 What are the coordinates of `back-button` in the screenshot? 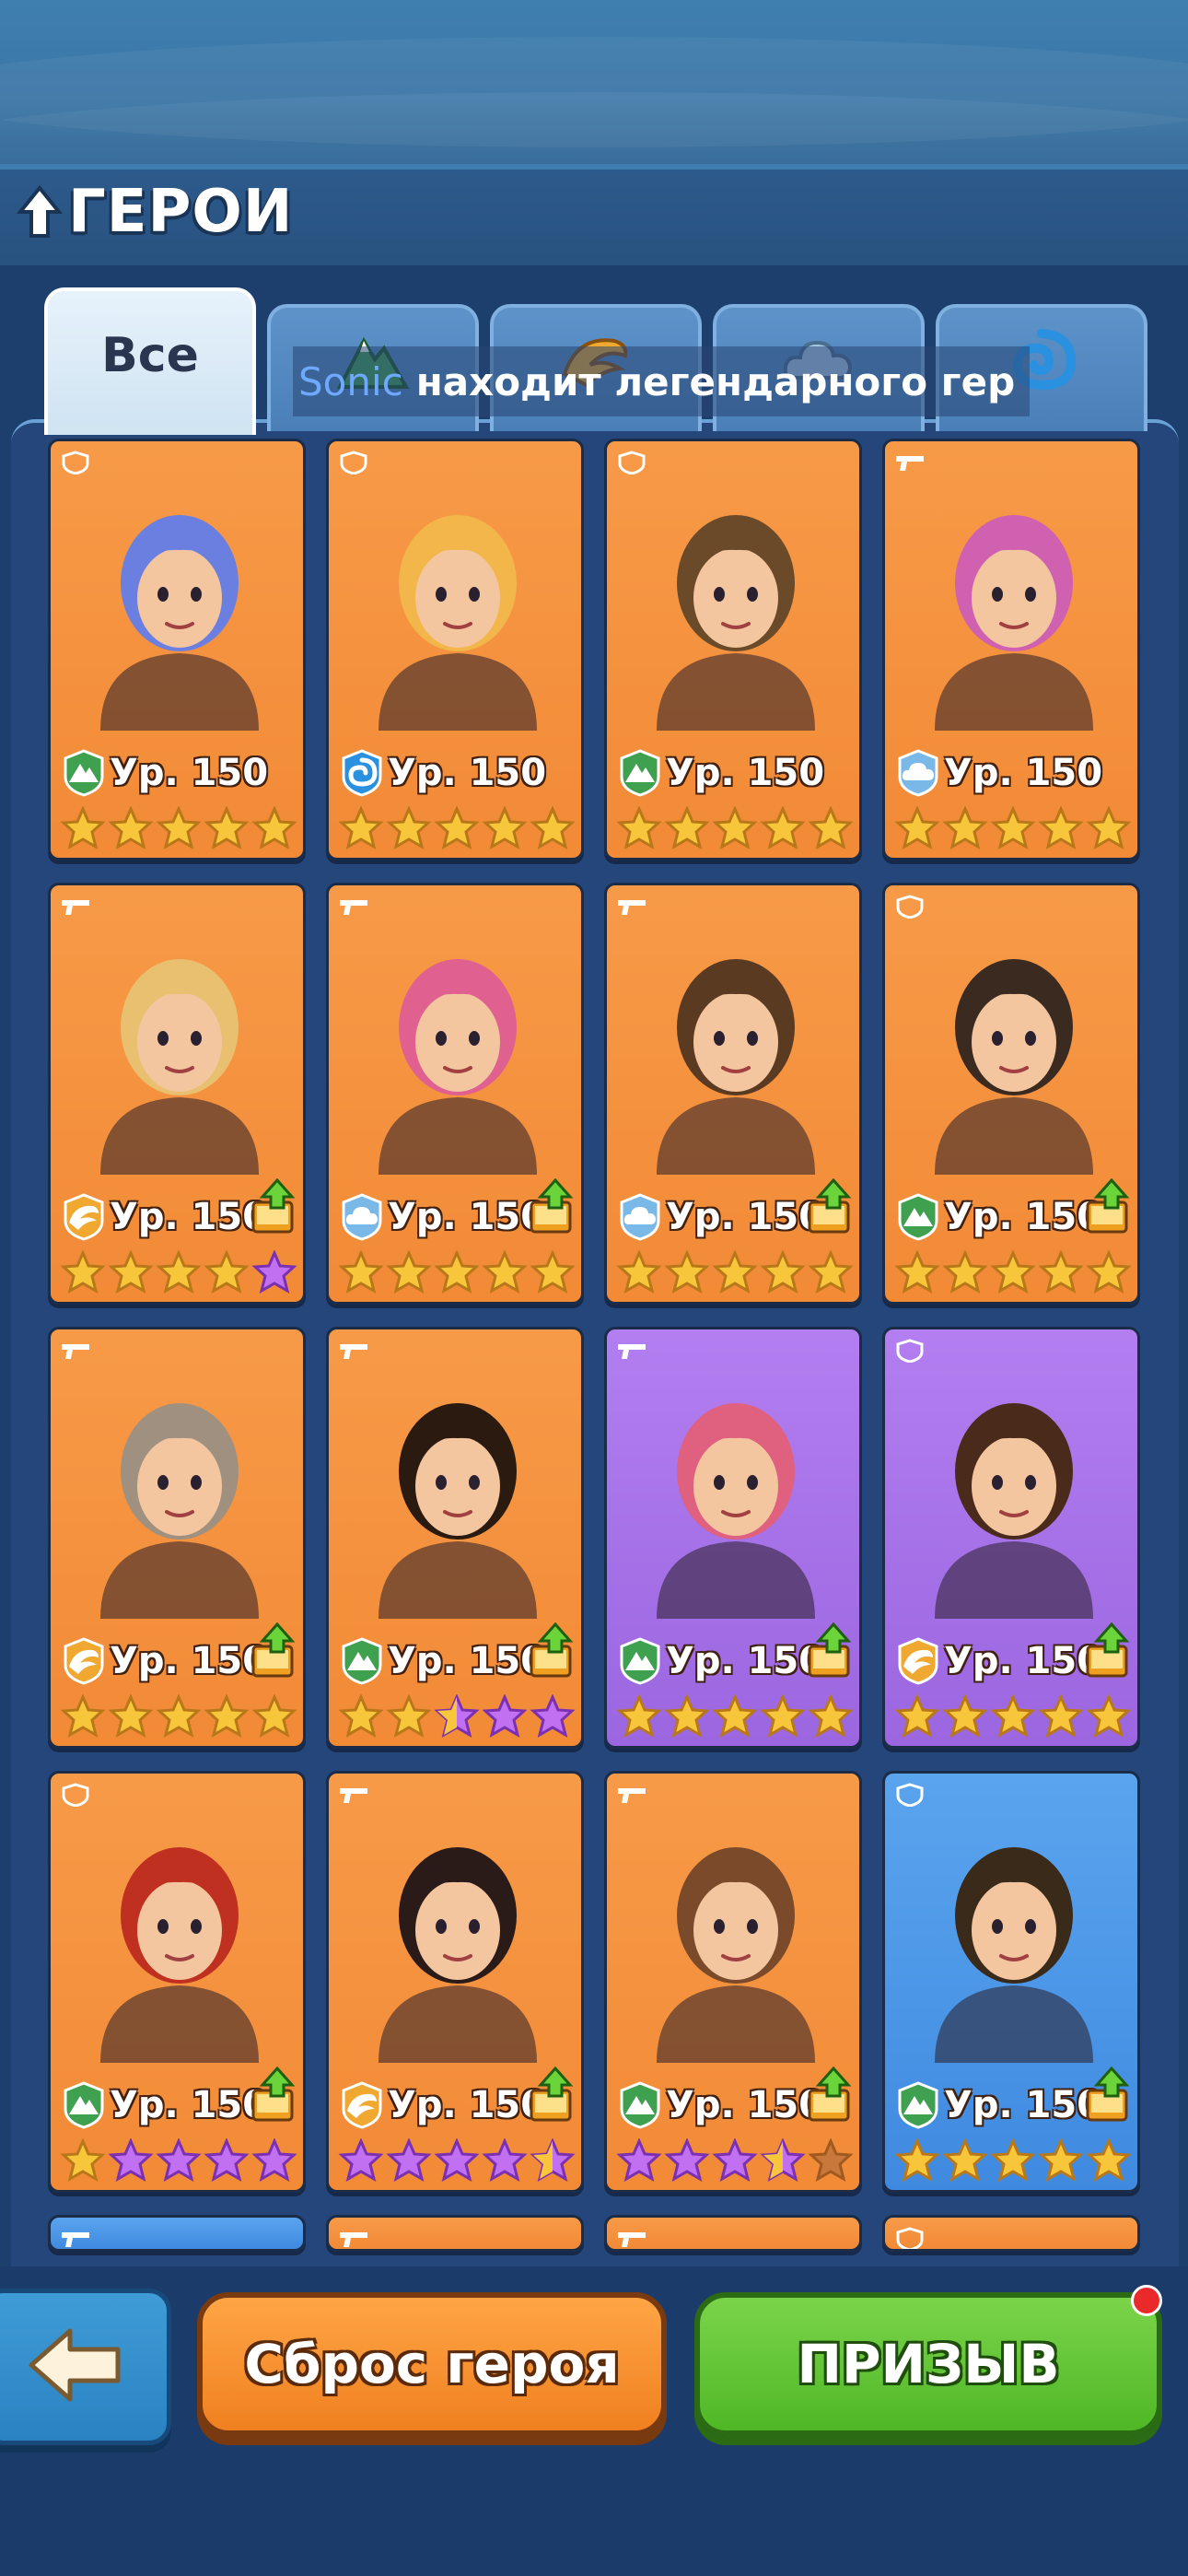 It's located at (85, 2367).